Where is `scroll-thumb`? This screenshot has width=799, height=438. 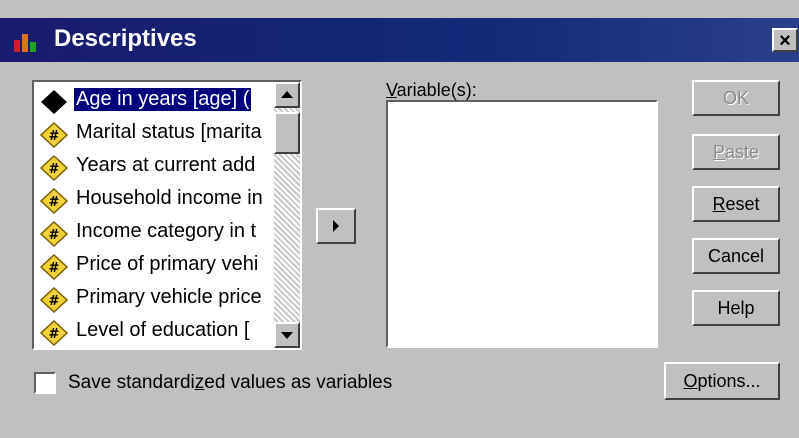
scroll-thumb is located at coordinates (287, 133).